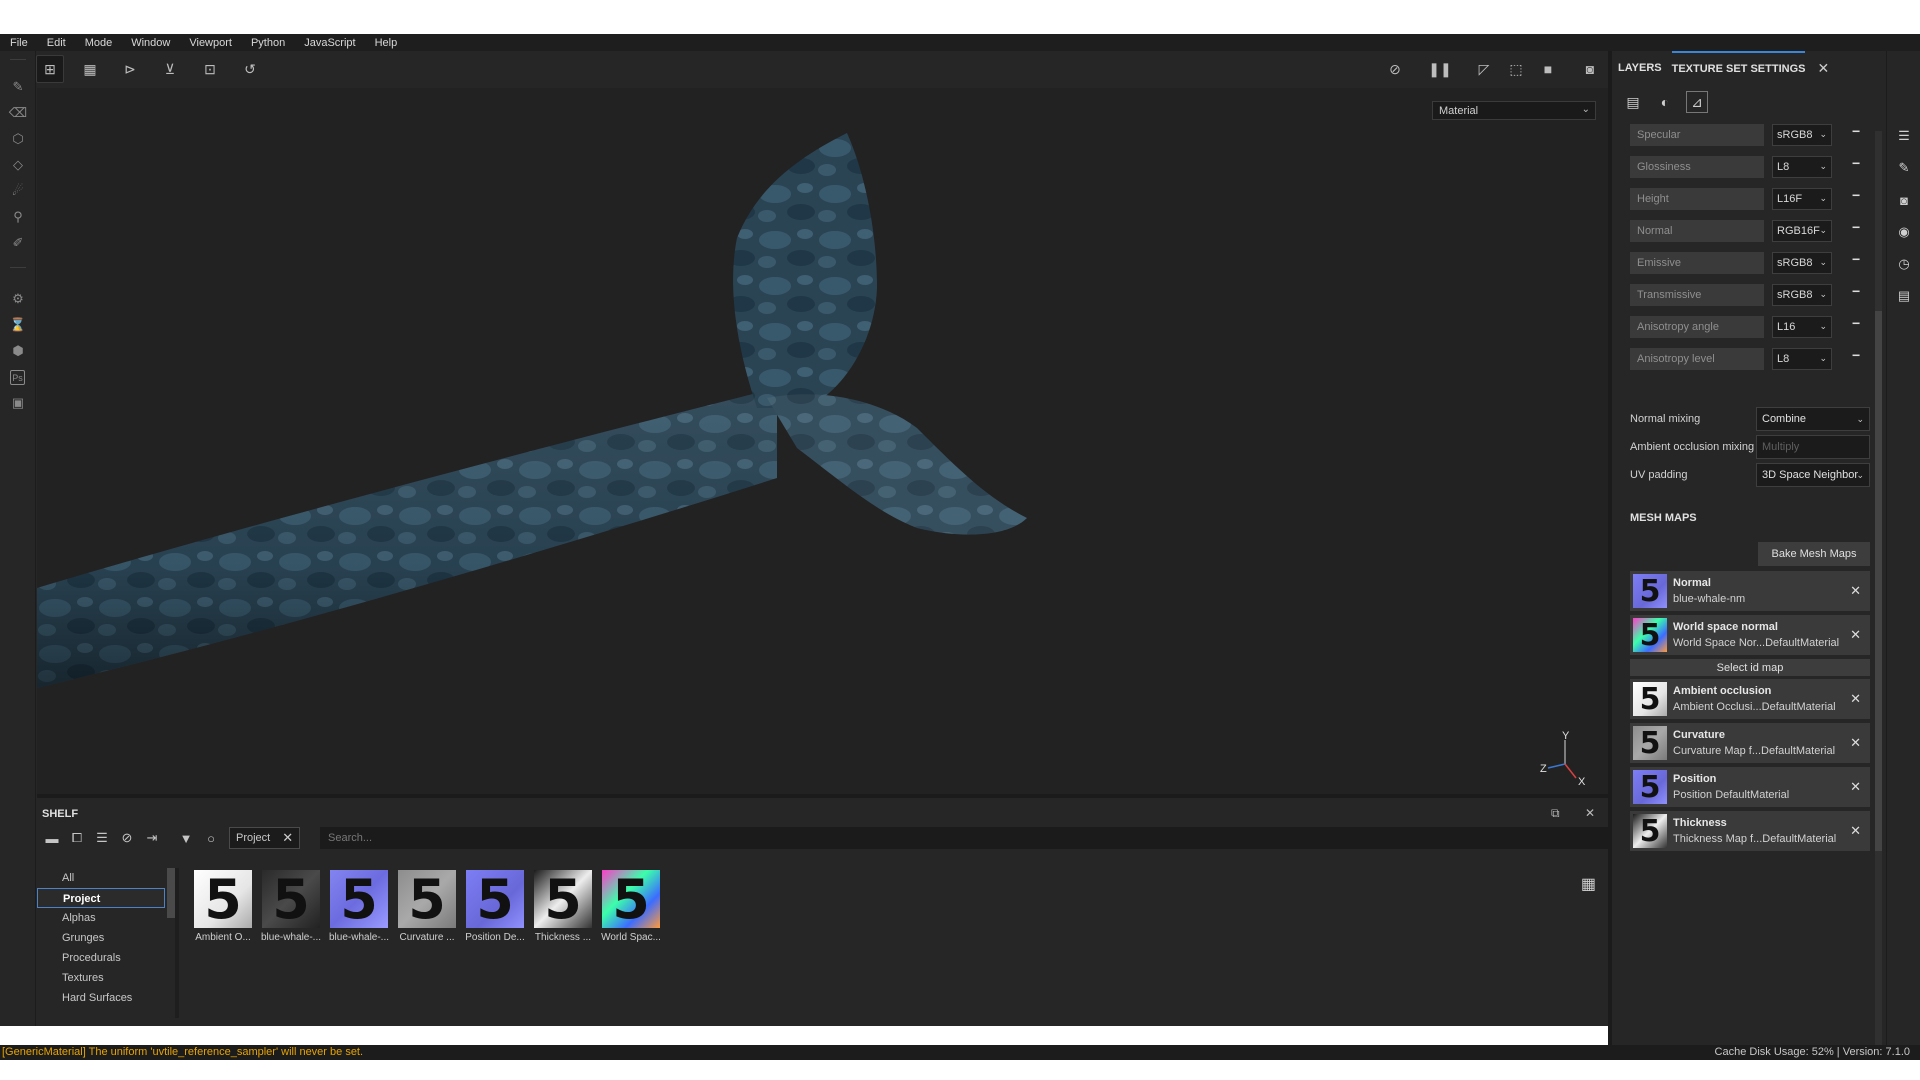  I want to click on pause-icon: ❚❚, so click(1440, 69).